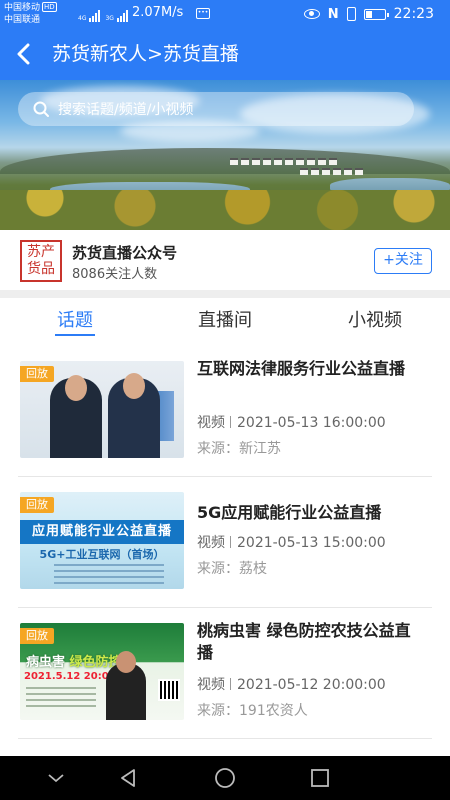  I want to click on follow-button: +关注, so click(403, 261).